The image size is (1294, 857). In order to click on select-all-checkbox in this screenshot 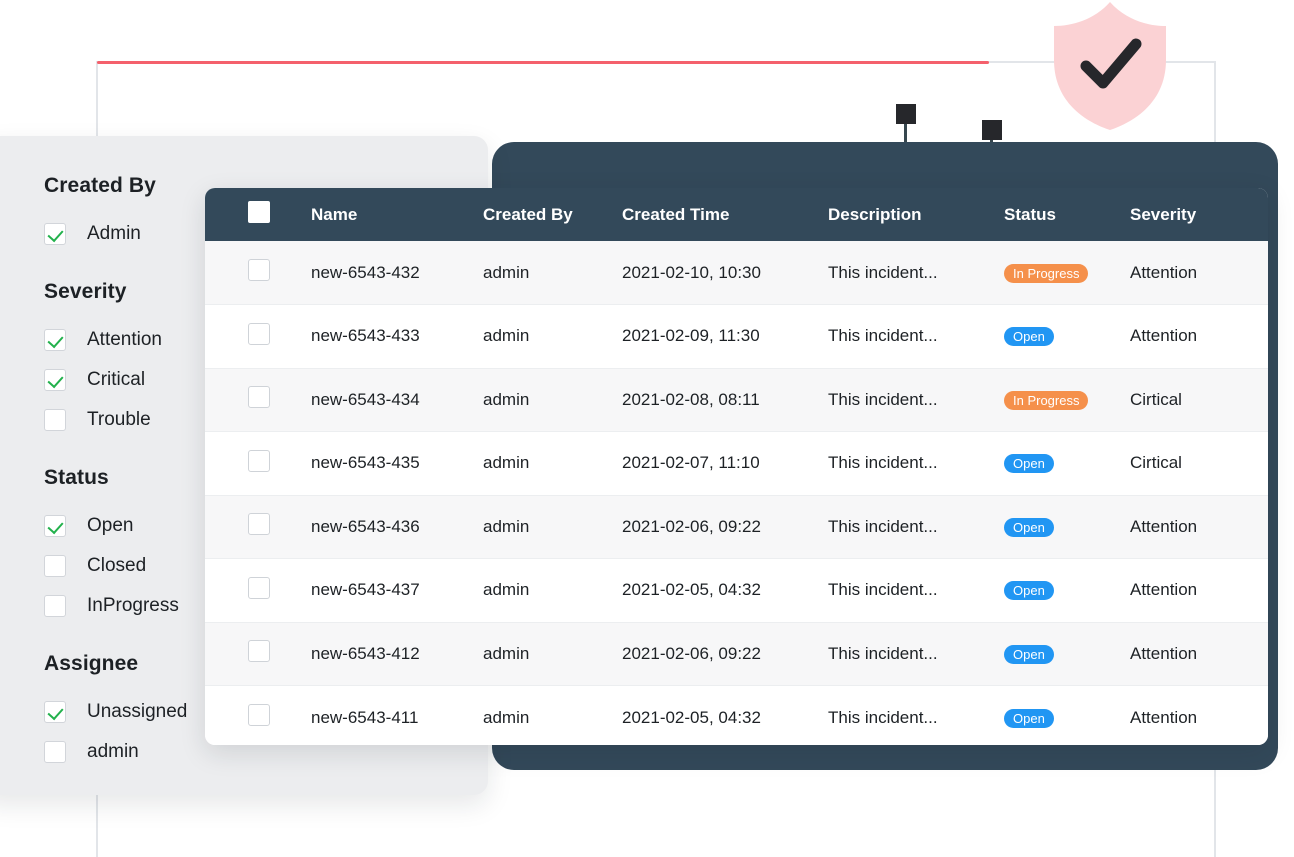, I will do `click(259, 212)`.